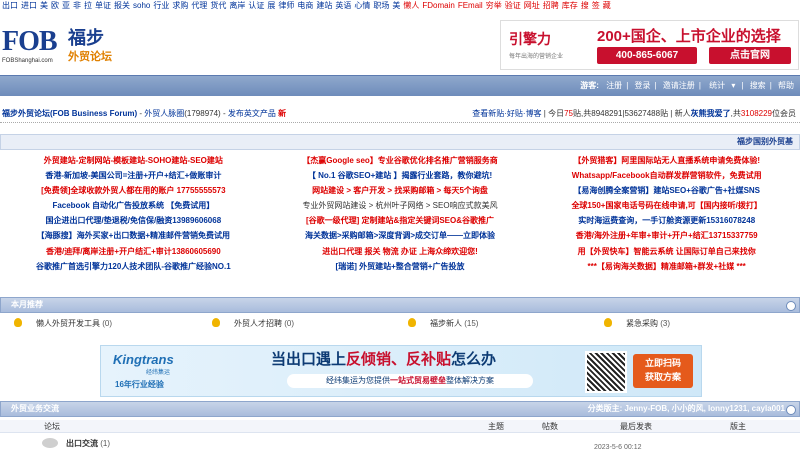 This screenshot has width=800, height=451. Describe the element at coordinates (735, 113) in the screenshot. I see `stats-member-prefix: ,共` at that location.